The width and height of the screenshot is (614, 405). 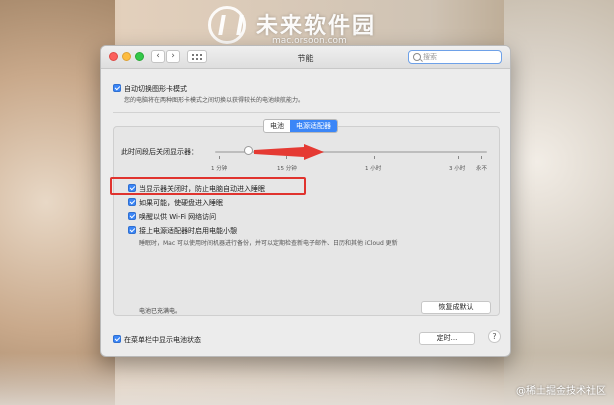 What do you see at coordinates (208, 186) in the screenshot?
I see `highlight-box` at bounding box center [208, 186].